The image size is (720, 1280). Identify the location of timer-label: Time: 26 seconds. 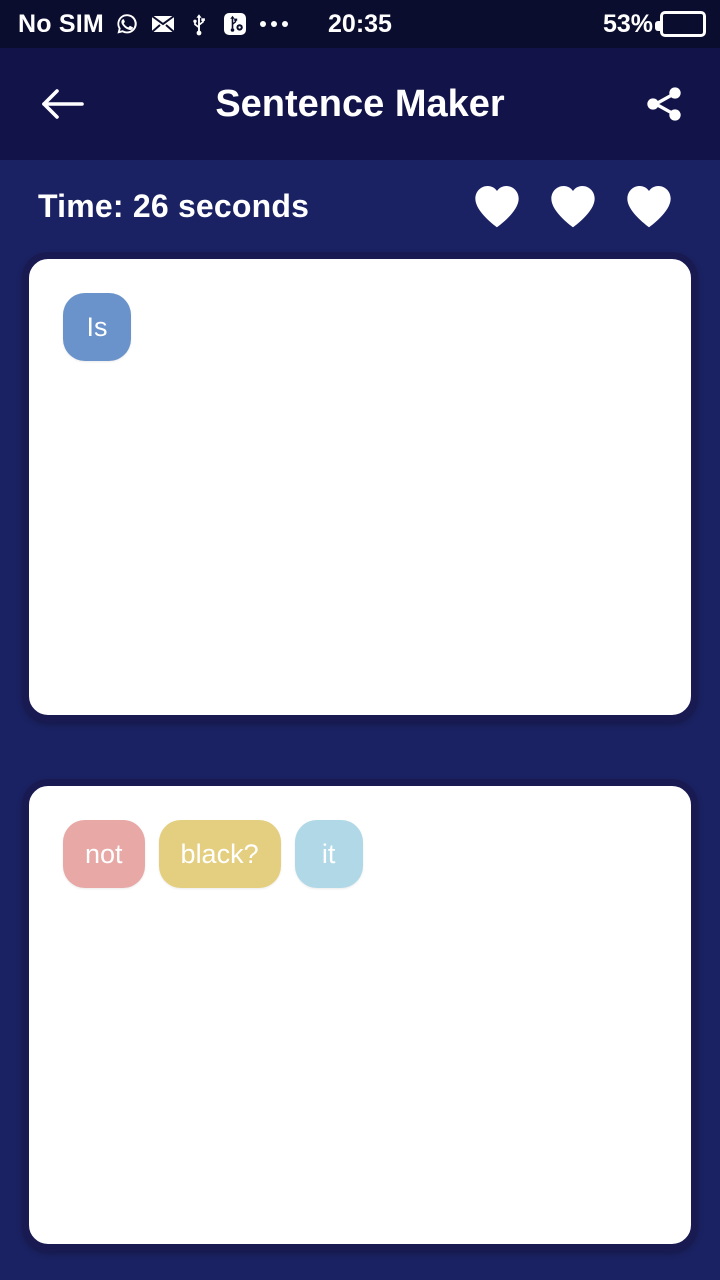
(174, 205).